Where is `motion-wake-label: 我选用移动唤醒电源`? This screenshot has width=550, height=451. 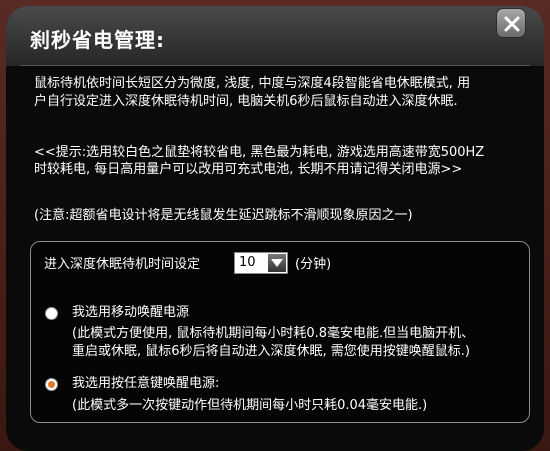
motion-wake-label: 我选用移动唤醒电源 is located at coordinates (130, 313).